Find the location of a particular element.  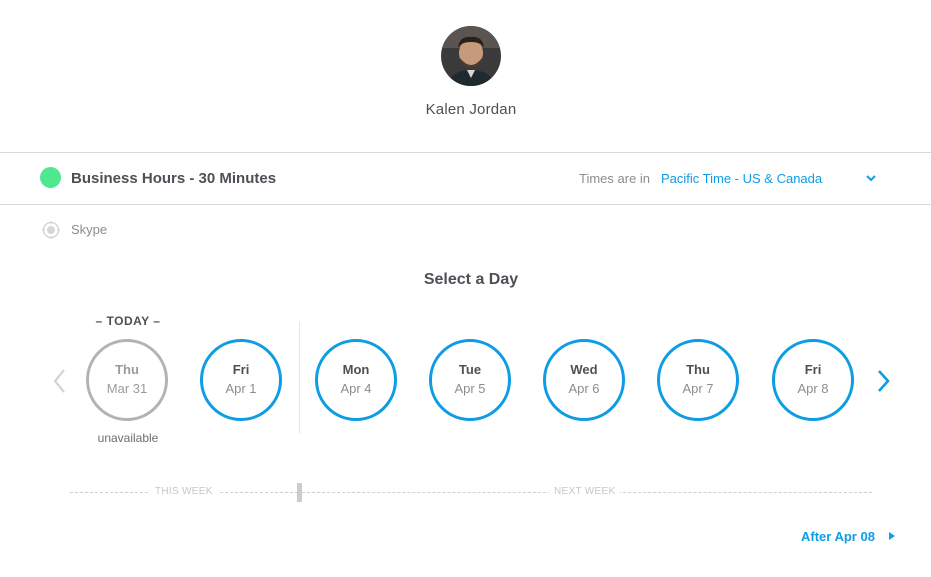

day-name: Wed is located at coordinates (584, 369).